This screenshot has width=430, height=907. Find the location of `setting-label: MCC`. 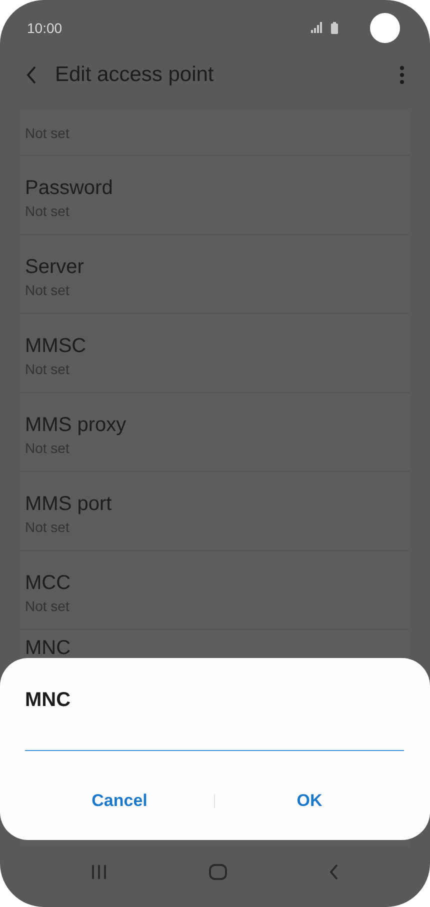

setting-label: MCC is located at coordinates (215, 583).